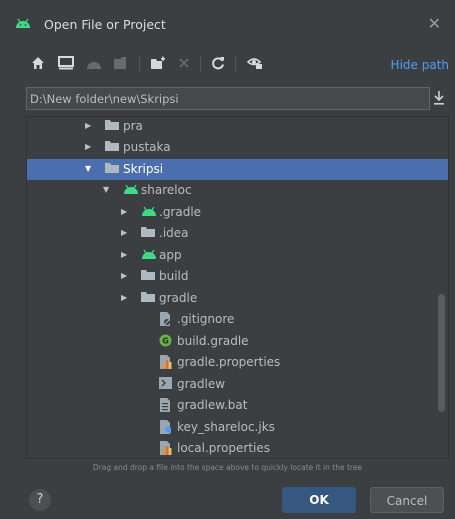 This screenshot has width=455, height=519. What do you see at coordinates (166, 190) in the screenshot?
I see `tree-row-label: shareloc` at bounding box center [166, 190].